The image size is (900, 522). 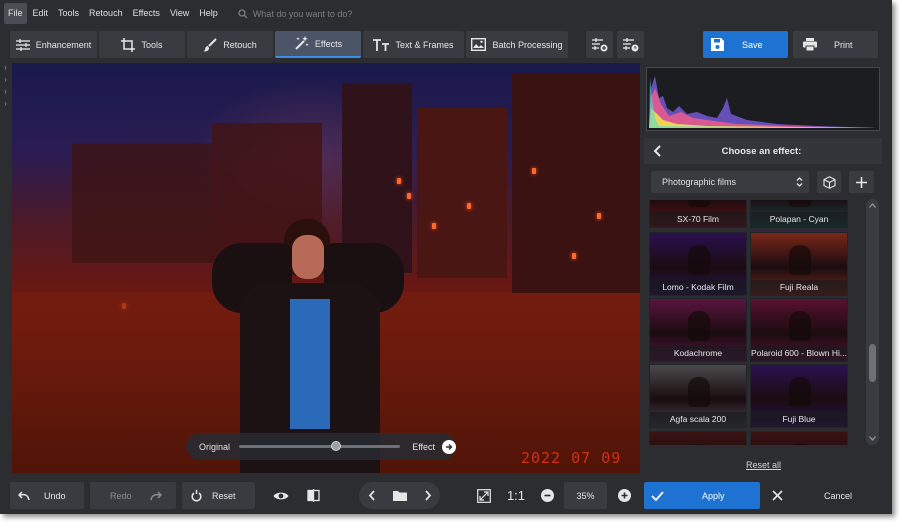 I want to click on tab-label: Enhancement, so click(x=63, y=44).